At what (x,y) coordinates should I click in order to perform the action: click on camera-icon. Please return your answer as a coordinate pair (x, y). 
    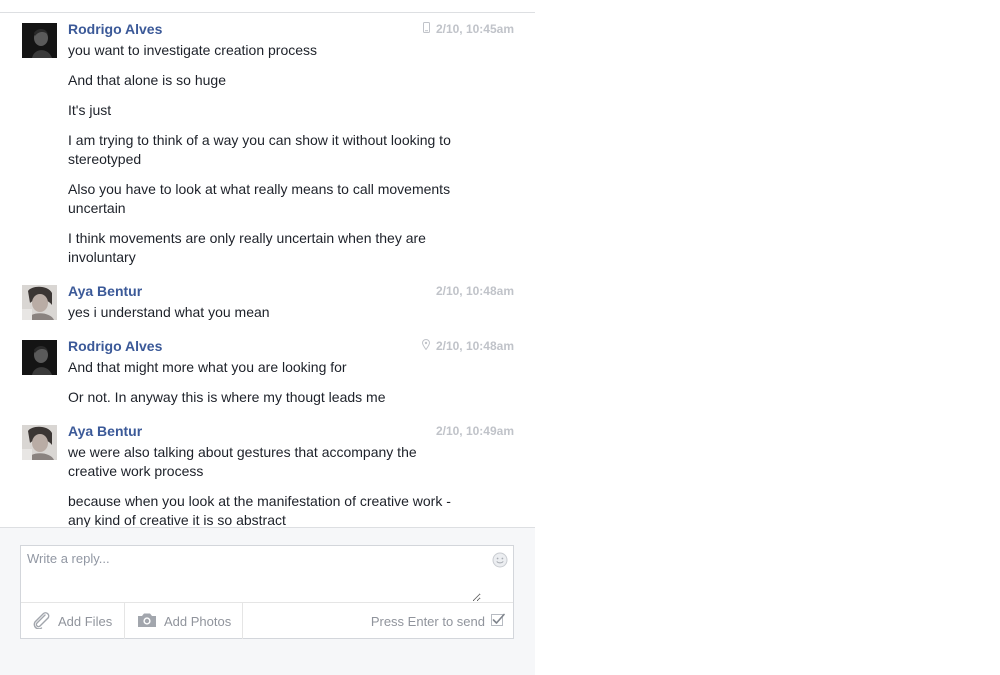
    Looking at the image, I should click on (150, 621).